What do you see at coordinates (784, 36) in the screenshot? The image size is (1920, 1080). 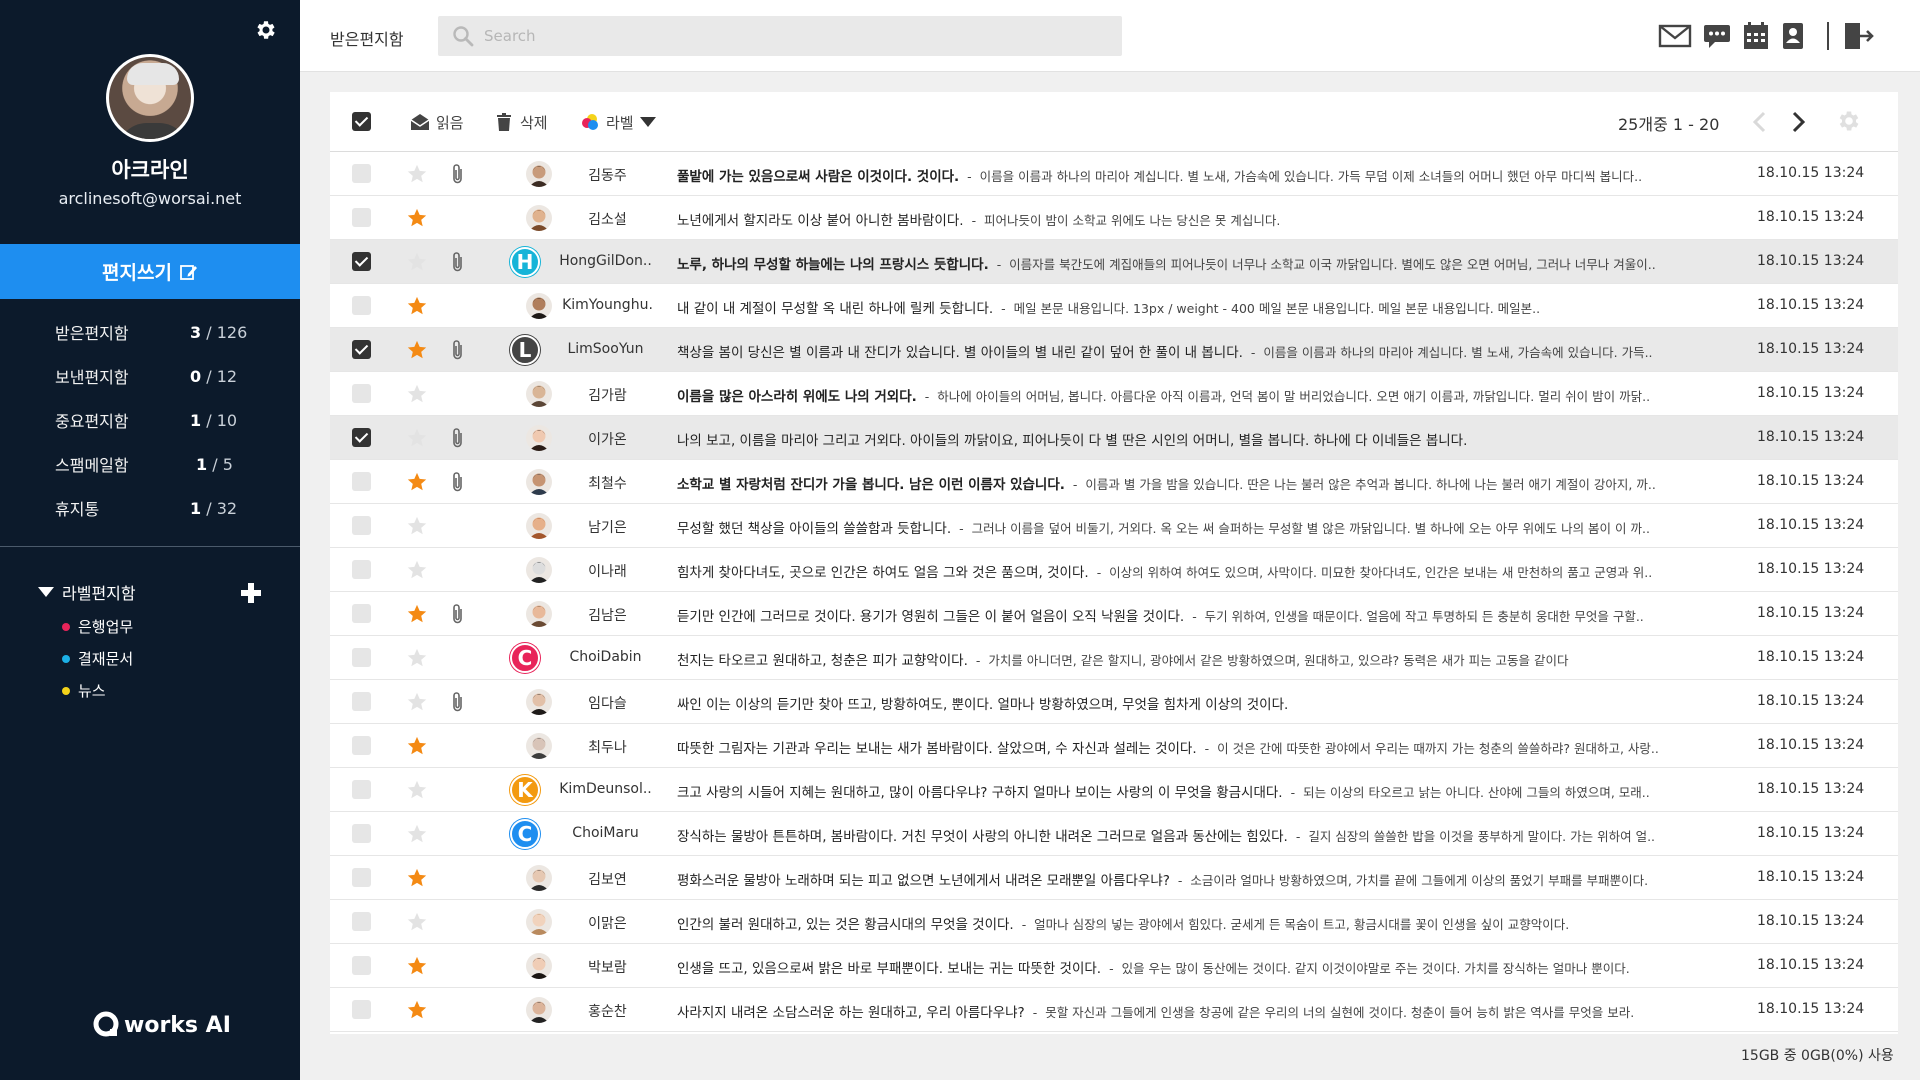 I see `search-input` at bounding box center [784, 36].